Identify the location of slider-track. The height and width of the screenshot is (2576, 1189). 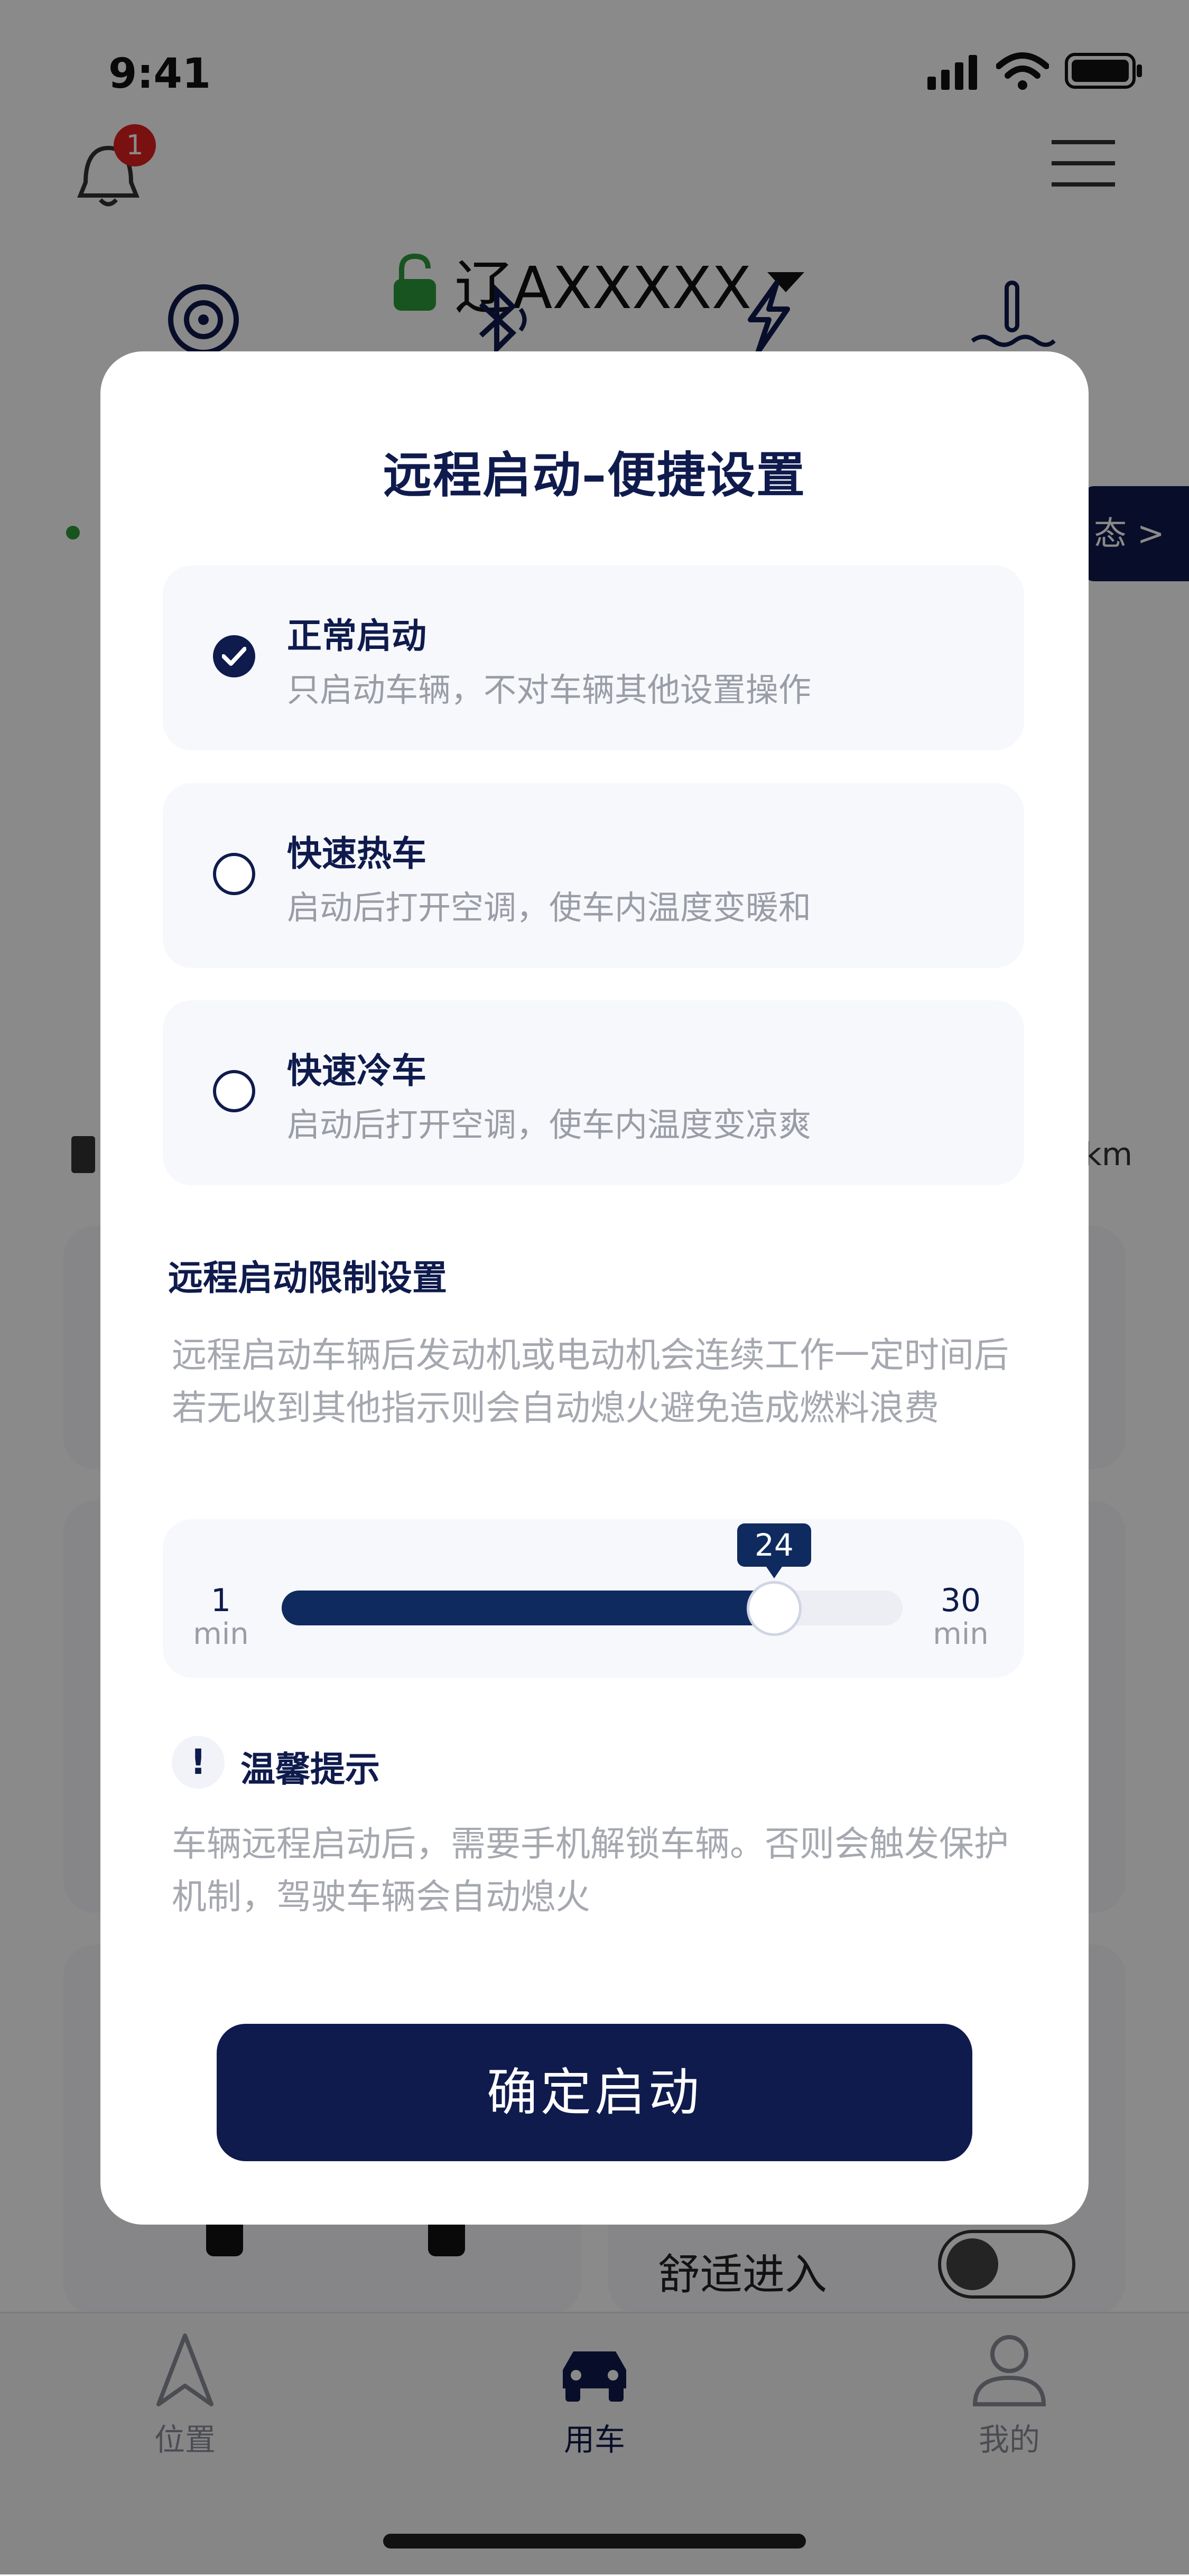
(593, 1608).